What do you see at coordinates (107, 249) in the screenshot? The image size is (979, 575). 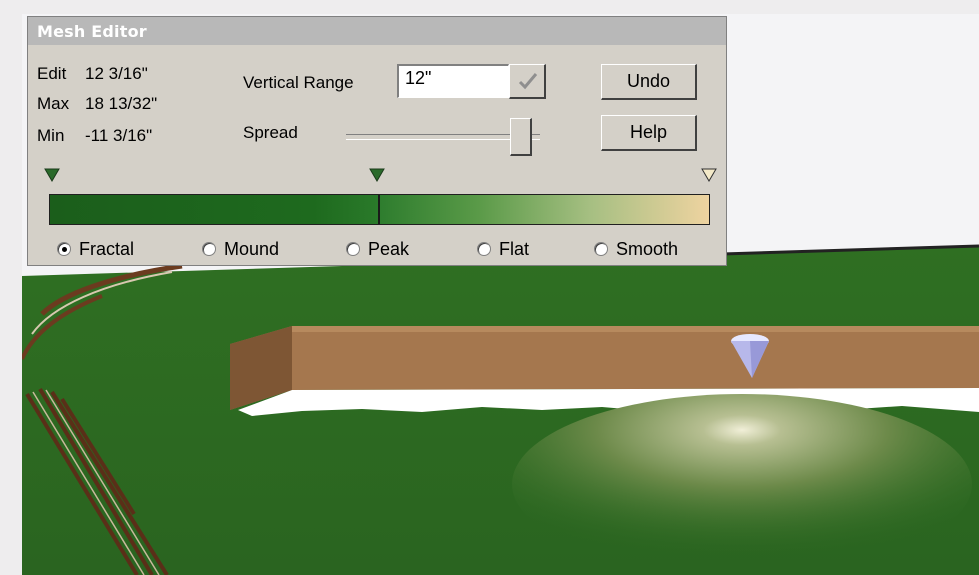 I see `mode-fractal-label: Fractal` at bounding box center [107, 249].